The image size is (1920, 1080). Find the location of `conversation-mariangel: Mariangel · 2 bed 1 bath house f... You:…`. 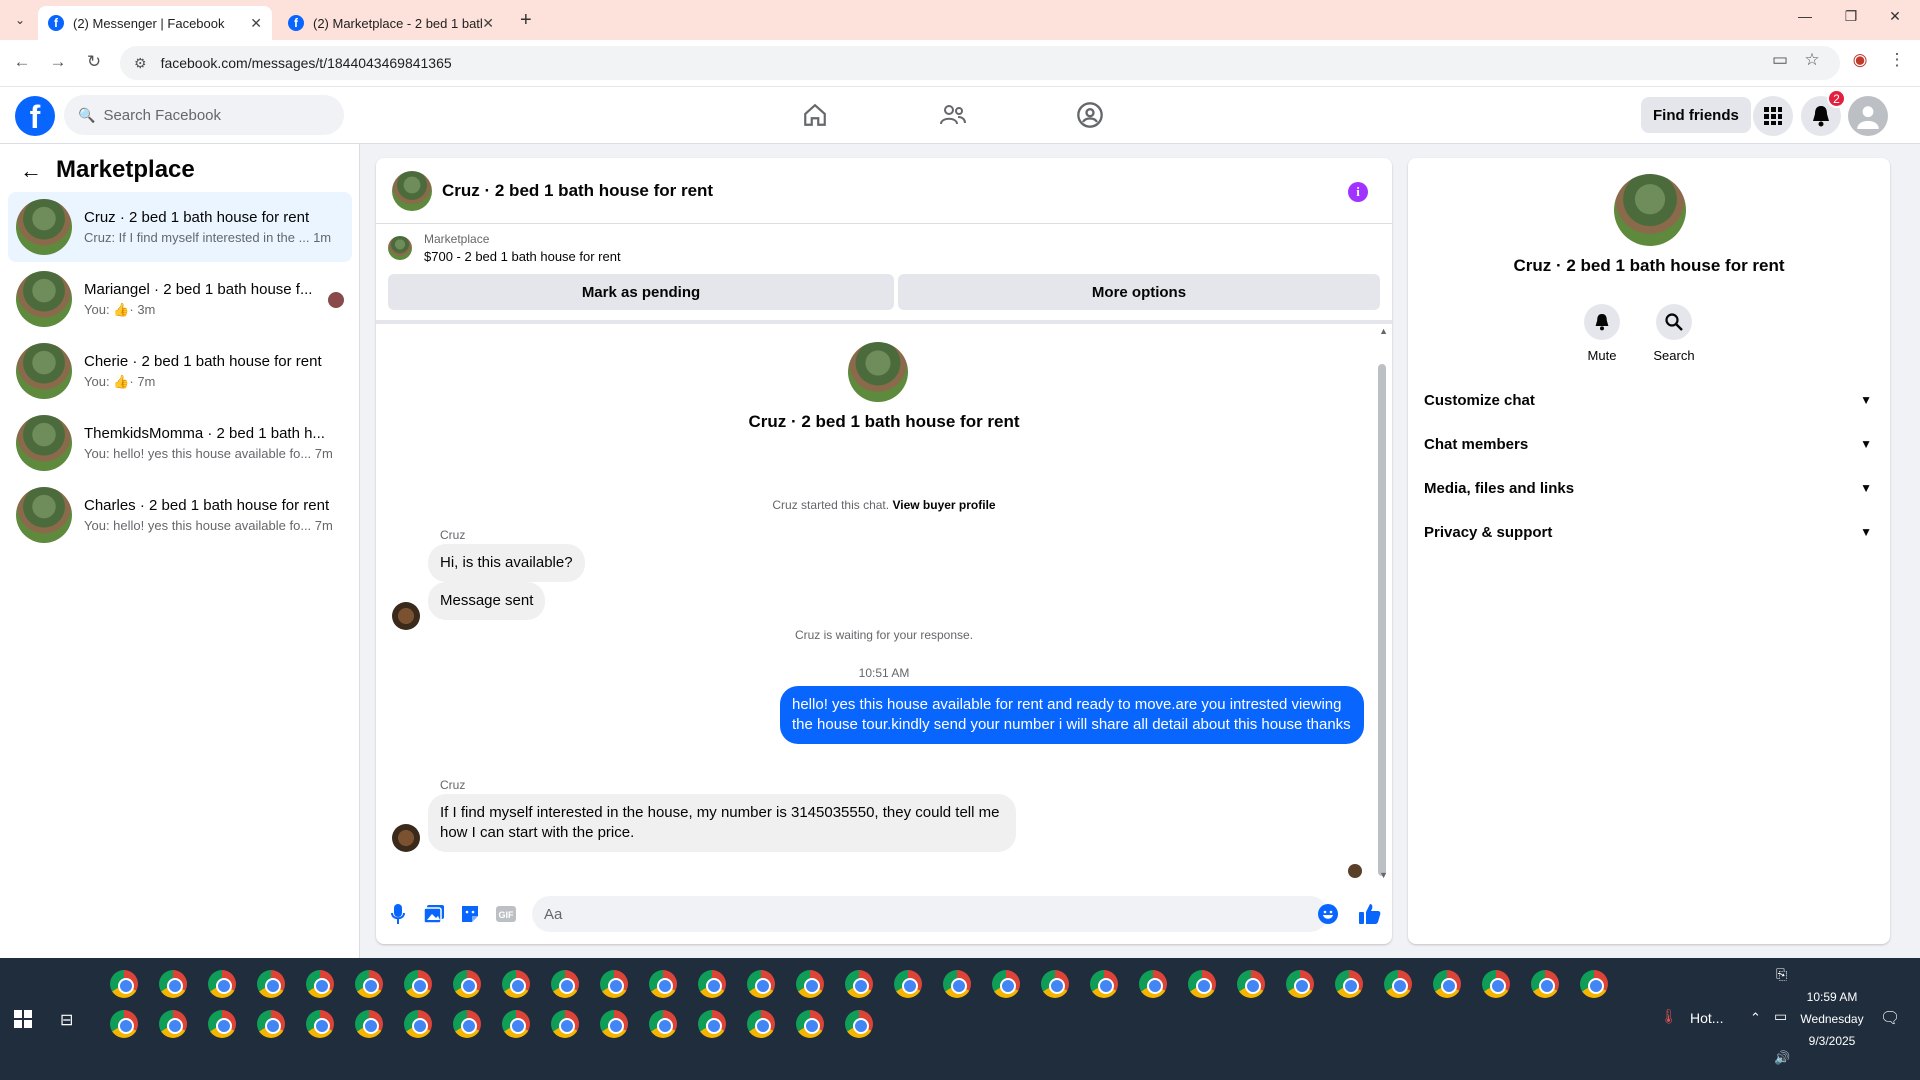

conversation-mariangel: Mariangel · 2 bed 1 bath house f... You:… is located at coordinates (180, 299).